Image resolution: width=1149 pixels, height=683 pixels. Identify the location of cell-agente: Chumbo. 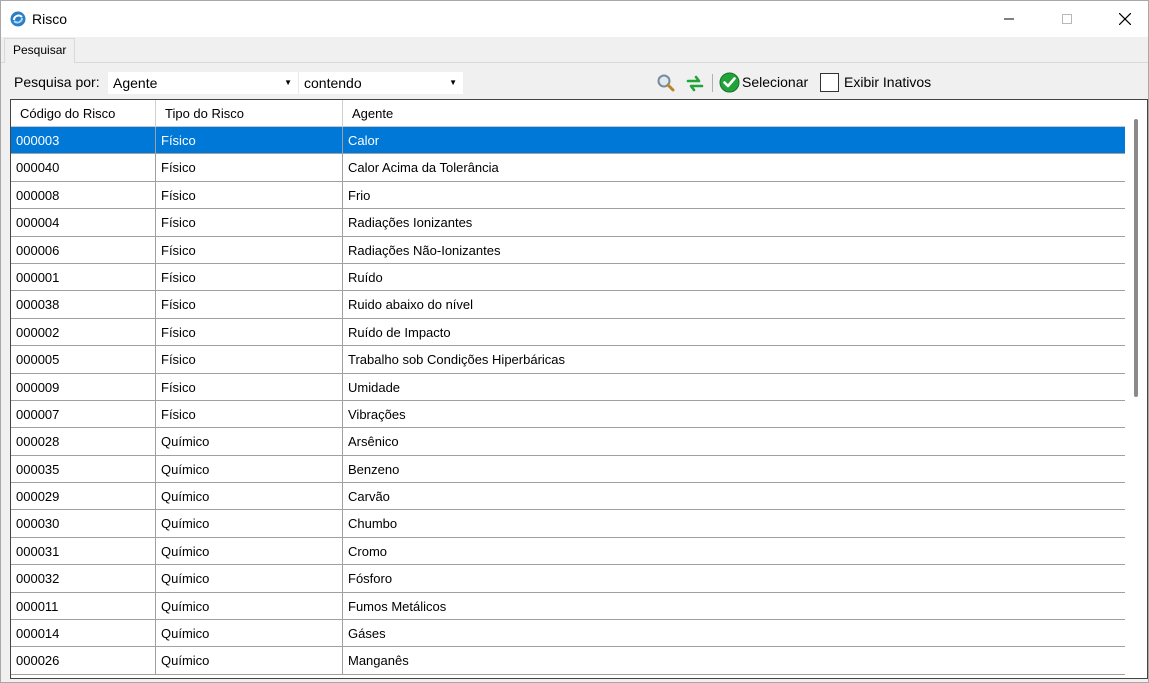
(373, 524).